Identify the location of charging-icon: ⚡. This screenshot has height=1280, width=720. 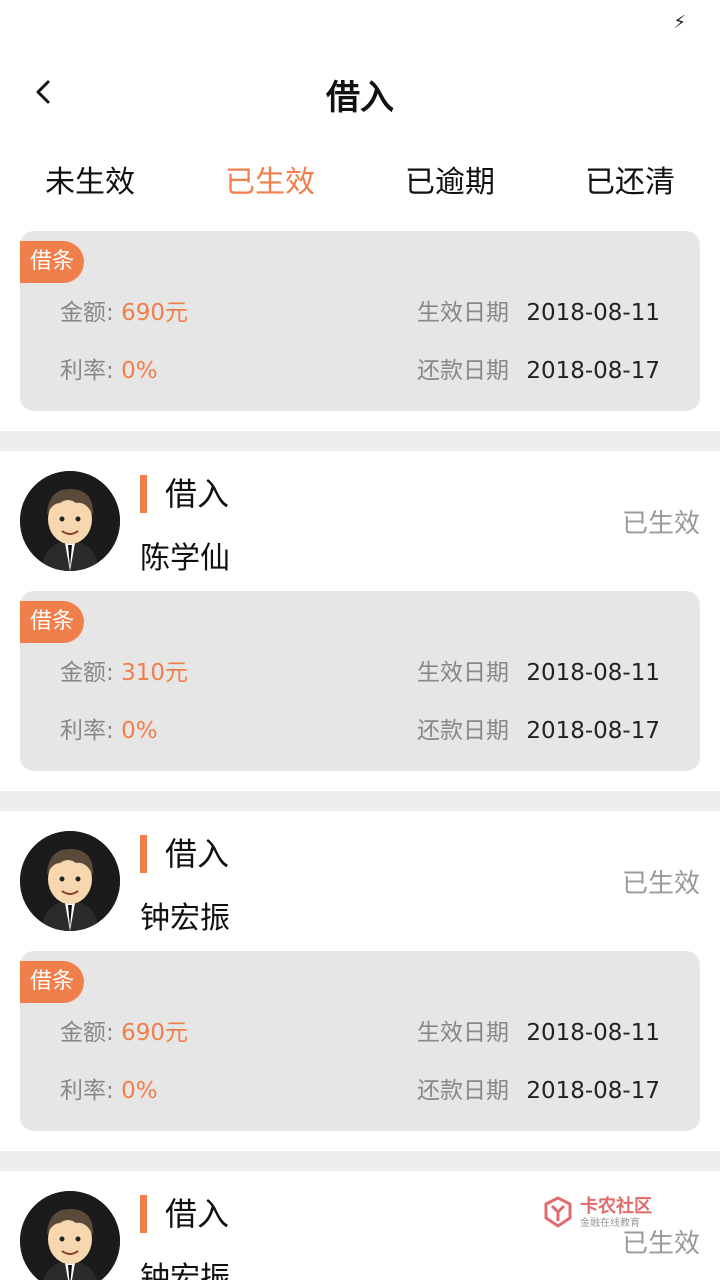
(679, 22).